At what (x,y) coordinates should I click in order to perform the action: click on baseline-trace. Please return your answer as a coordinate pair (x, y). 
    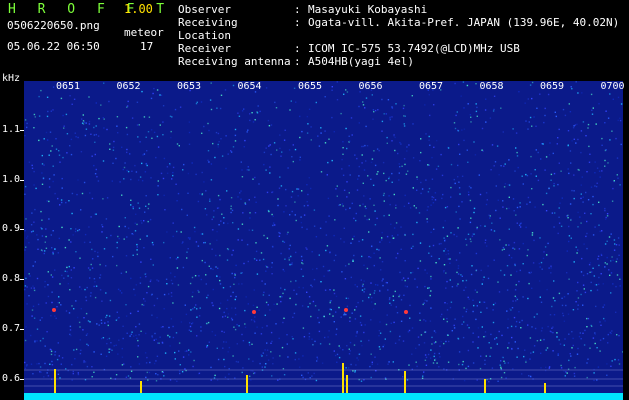
    Looking at the image, I should click on (323, 396).